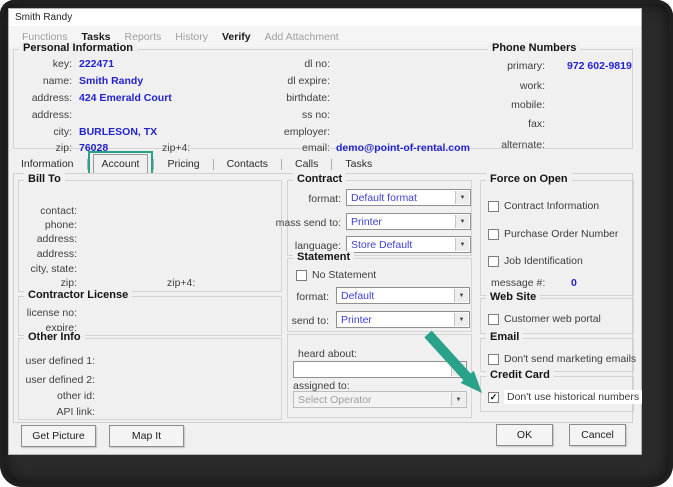 The width and height of the screenshot is (673, 487). Describe the element at coordinates (143, 37) in the screenshot. I see `menu-reports: Reports` at that location.